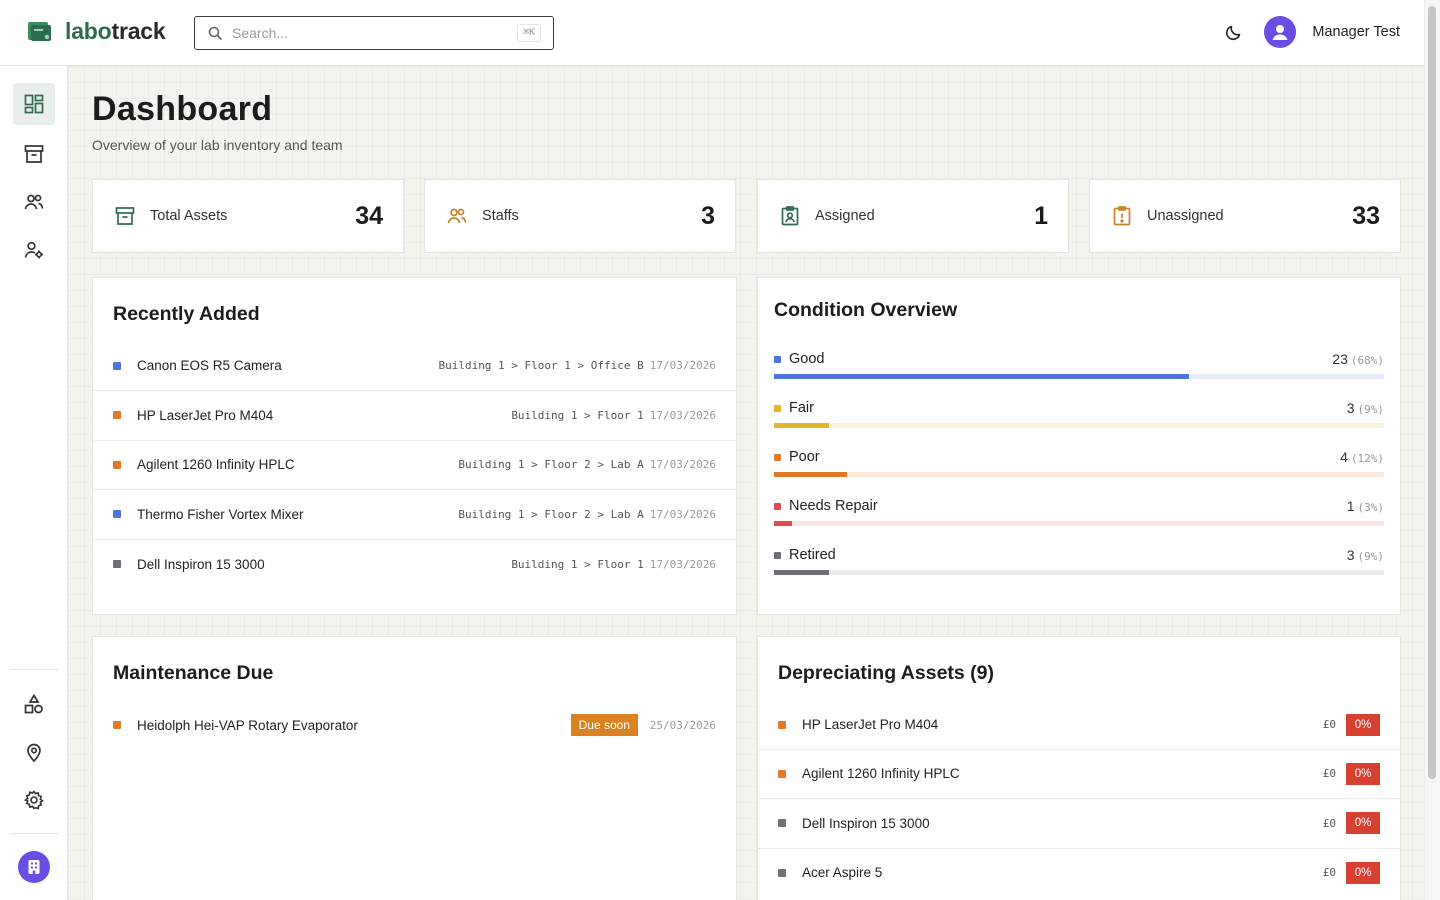  What do you see at coordinates (541, 365) in the screenshot?
I see `asset-location: Building 1 > Floor 1 > Office B` at bounding box center [541, 365].